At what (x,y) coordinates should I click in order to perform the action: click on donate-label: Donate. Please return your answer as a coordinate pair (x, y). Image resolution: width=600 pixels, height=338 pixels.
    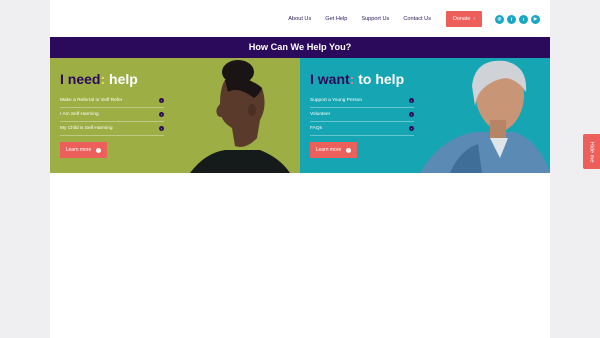
    Looking at the image, I should click on (461, 19).